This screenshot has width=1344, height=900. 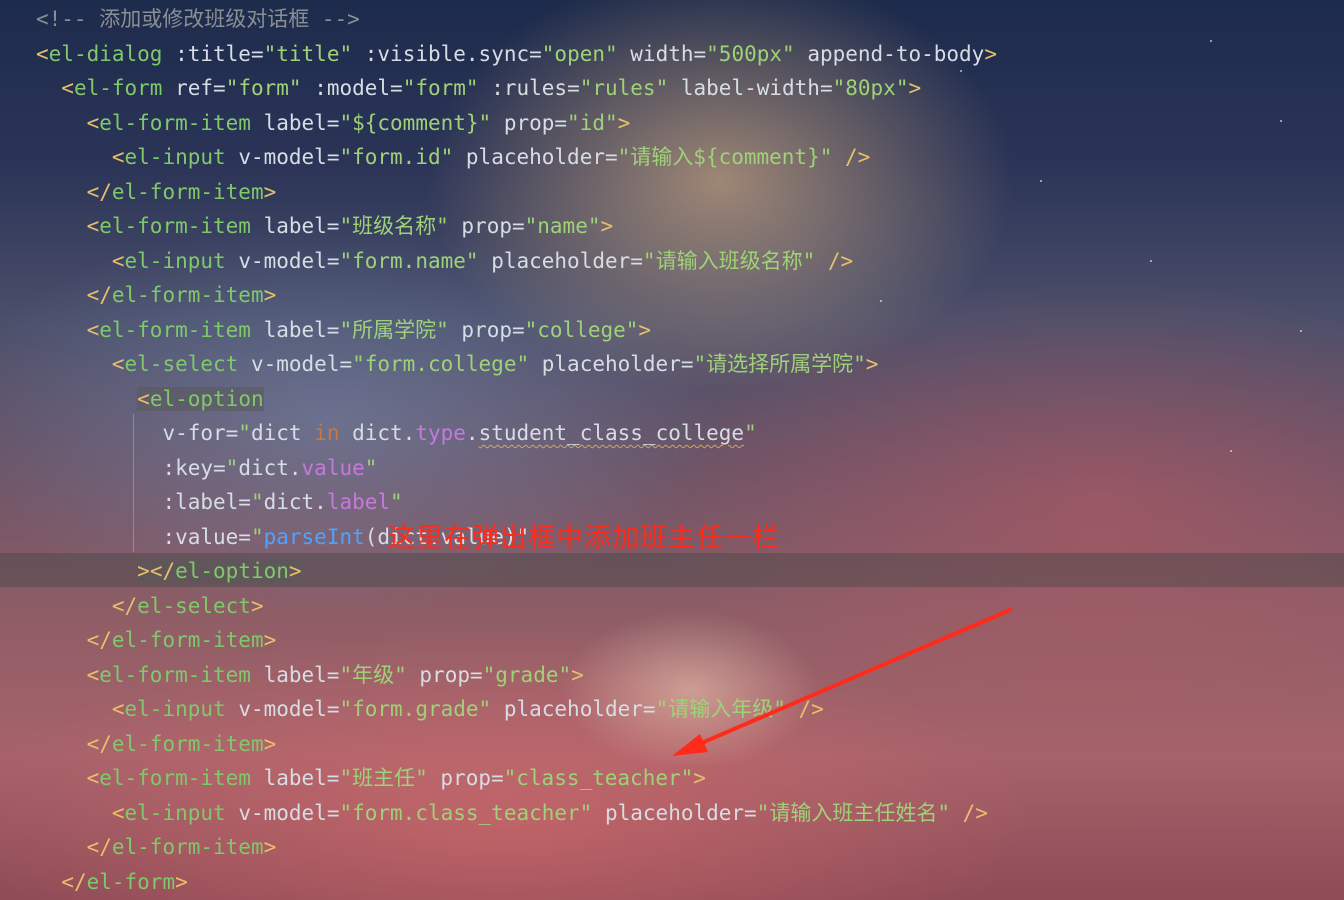 What do you see at coordinates (850, 679) in the screenshot?
I see `arrow-shaft-icon` at bounding box center [850, 679].